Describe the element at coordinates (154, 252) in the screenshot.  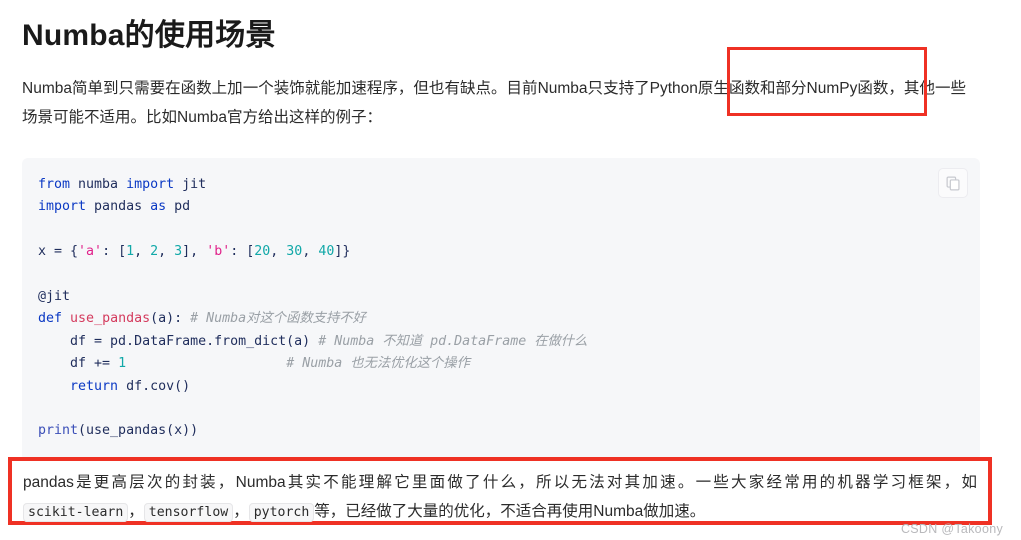
I see `code-token-number: 2` at that location.